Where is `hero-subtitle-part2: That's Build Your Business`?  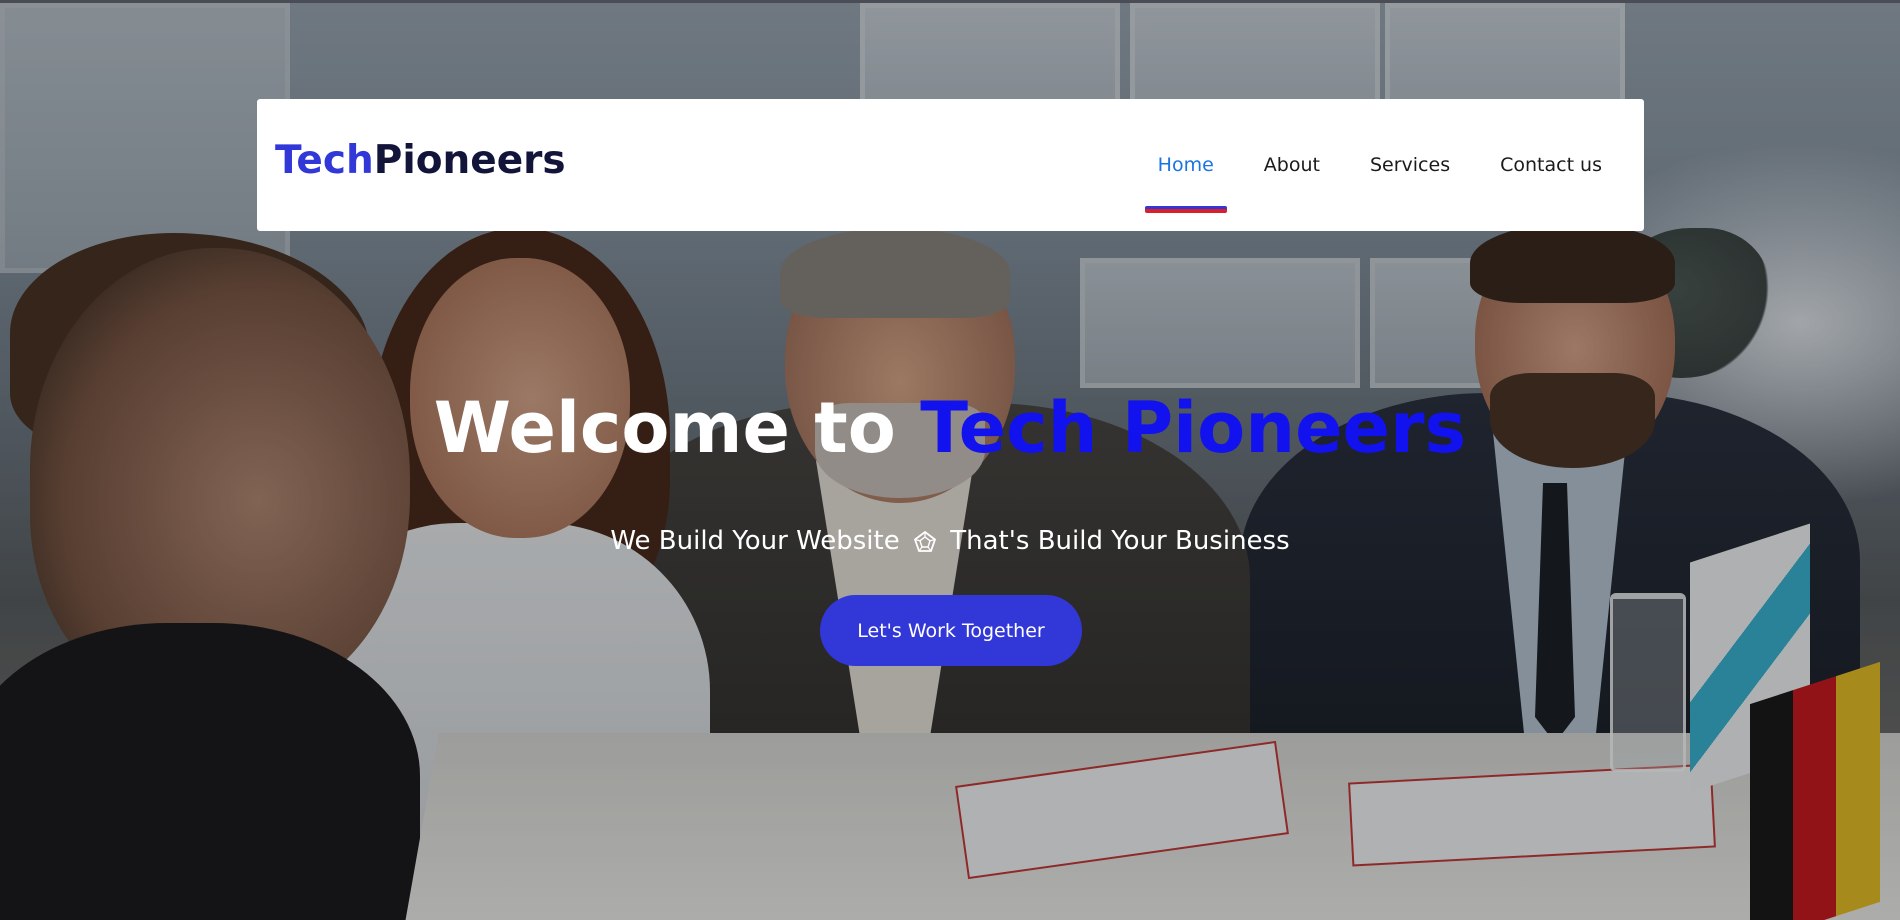 hero-subtitle-part2: That's Build Your Business is located at coordinates (1120, 541).